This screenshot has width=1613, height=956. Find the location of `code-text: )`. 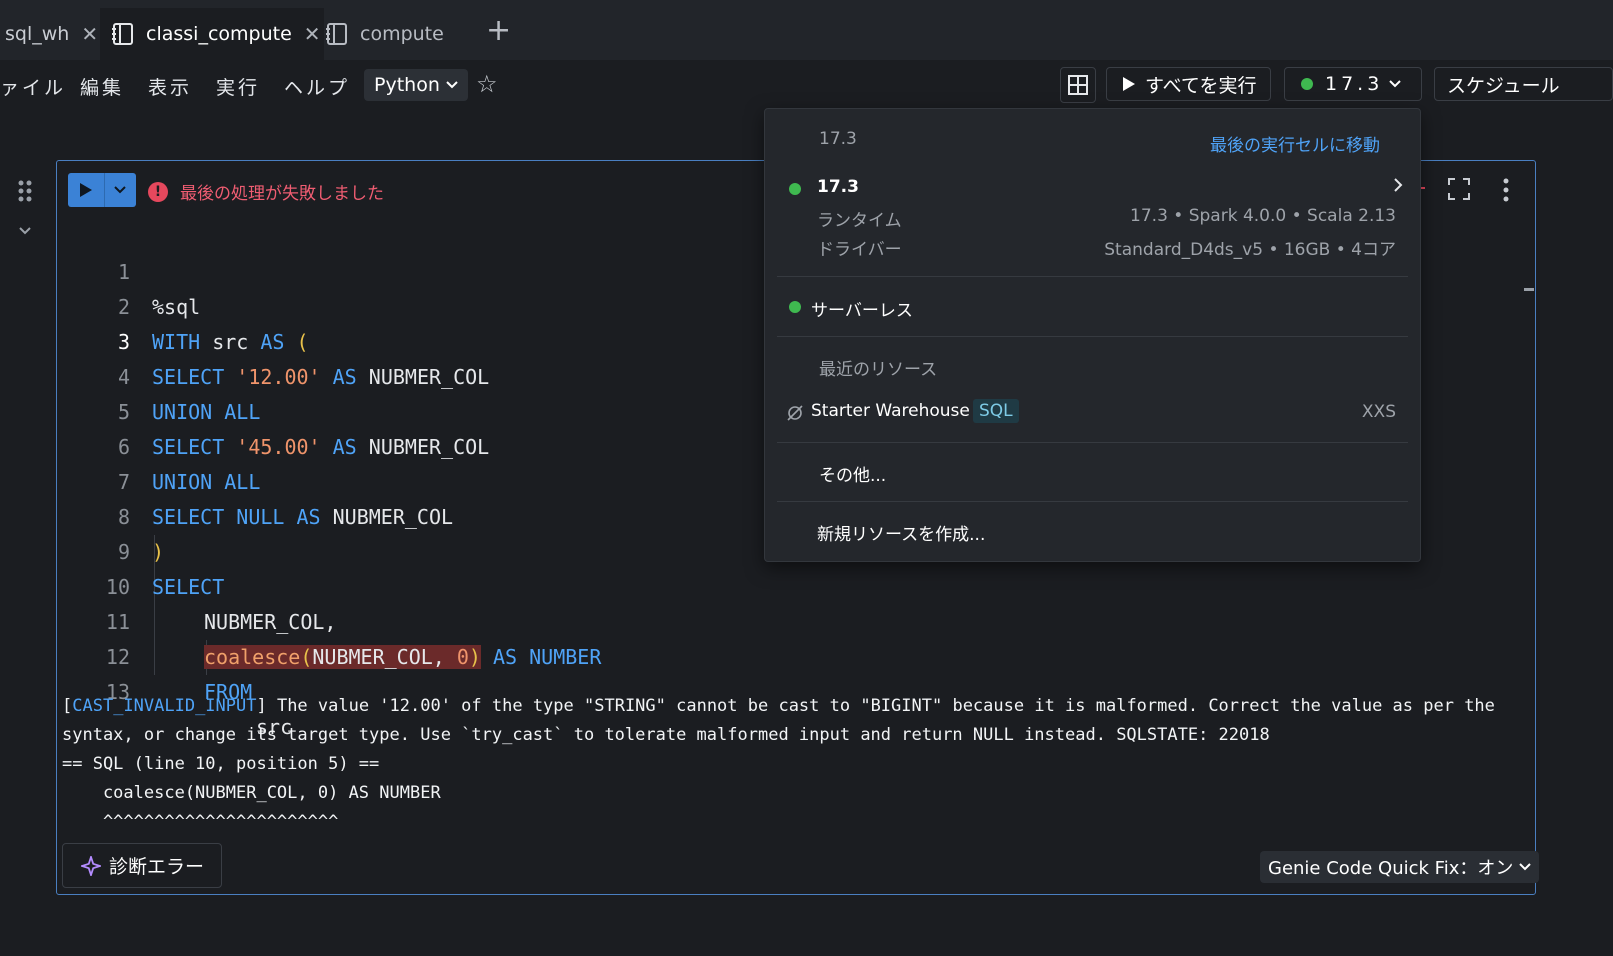

code-text: ) is located at coordinates (158, 552).